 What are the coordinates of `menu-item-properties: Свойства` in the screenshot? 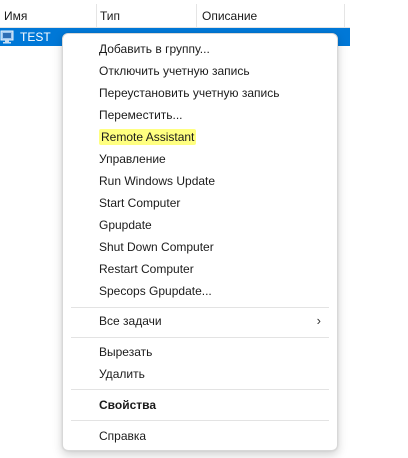 It's located at (200, 405).